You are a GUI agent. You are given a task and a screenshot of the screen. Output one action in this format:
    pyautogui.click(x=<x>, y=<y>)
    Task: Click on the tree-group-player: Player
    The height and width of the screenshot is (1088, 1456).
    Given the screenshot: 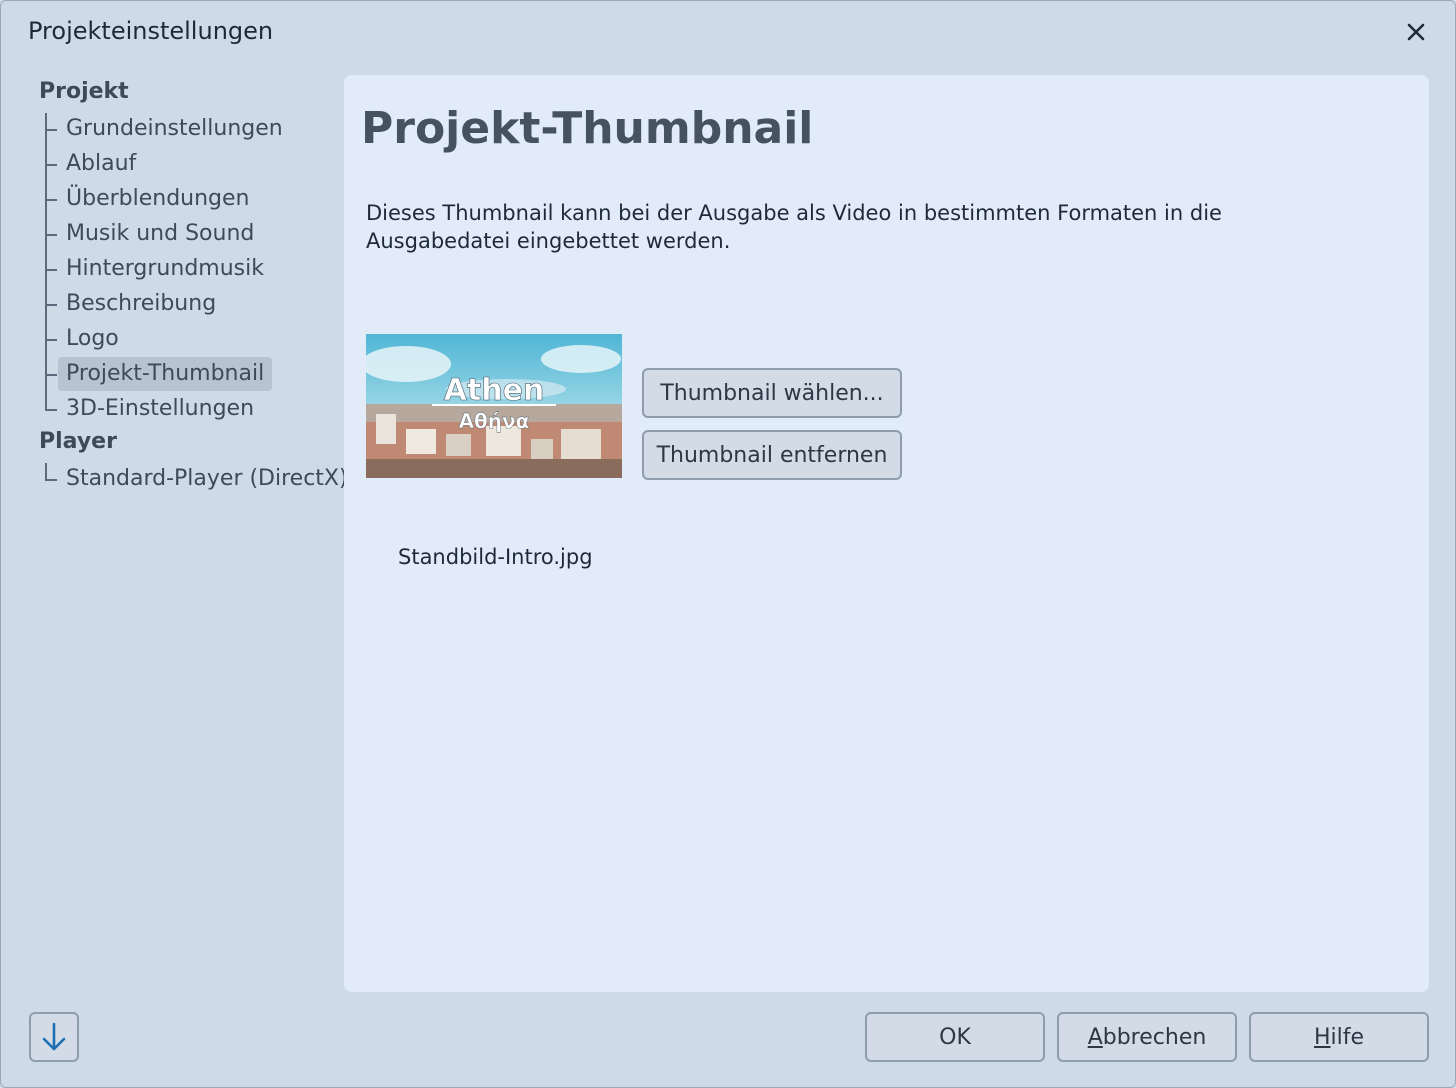 What is the action you would take?
    pyautogui.click(x=78, y=441)
    